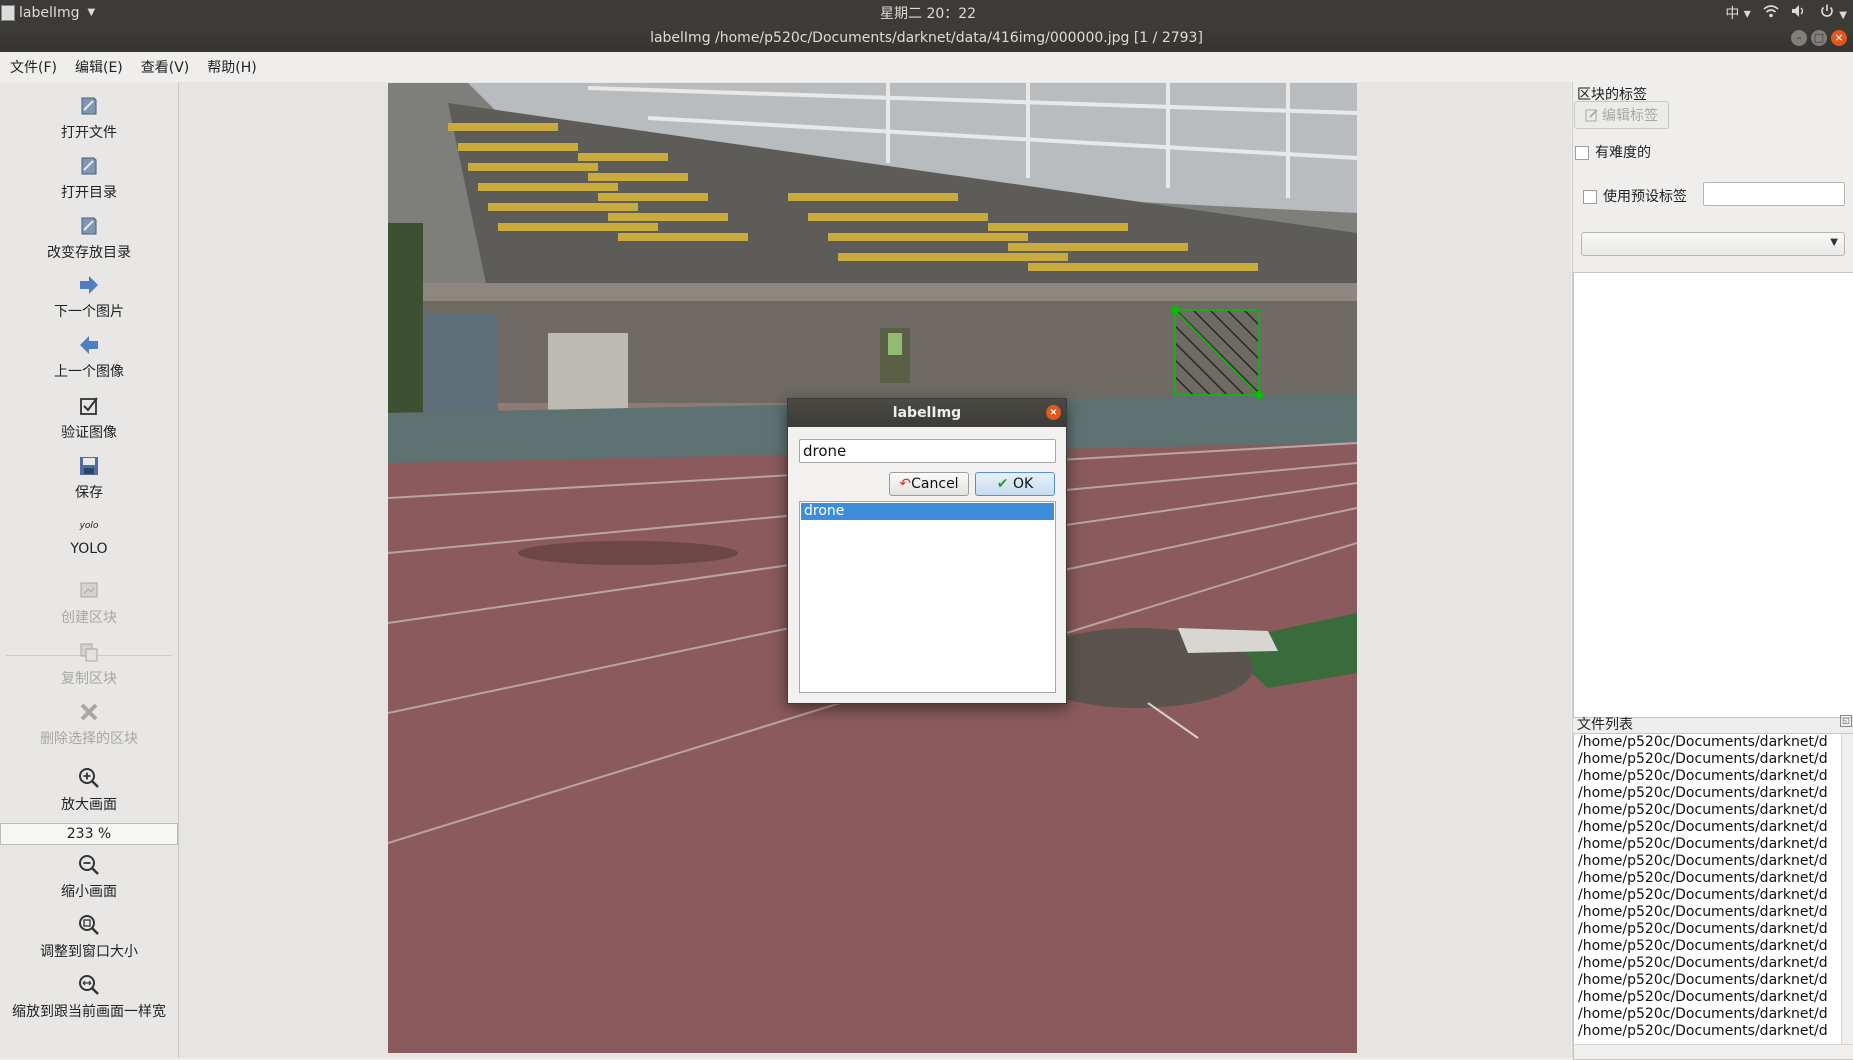 The width and height of the screenshot is (1853, 1060). What do you see at coordinates (1591, 115) in the screenshot?
I see `edit-icon` at bounding box center [1591, 115].